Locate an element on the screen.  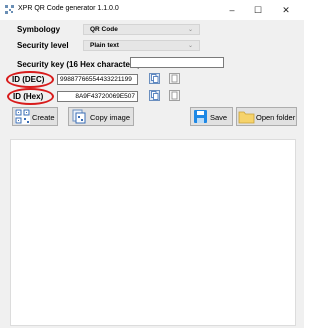
save-icon is located at coordinates (200, 116).